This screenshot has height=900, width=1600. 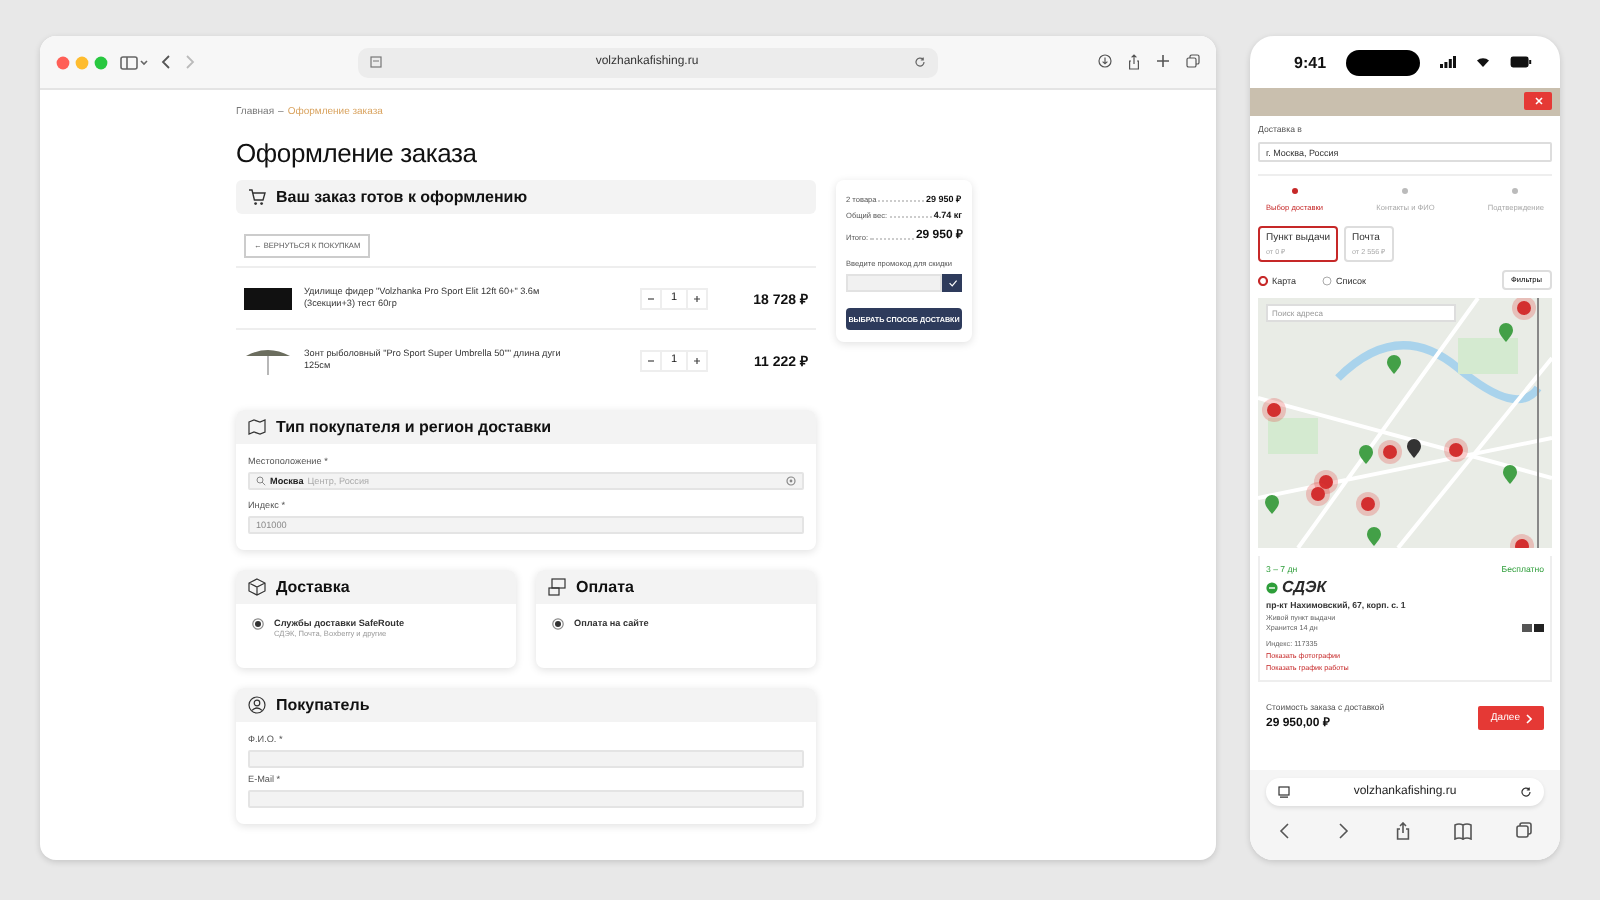 I want to click on status-time: 9:41, so click(x=1310, y=62).